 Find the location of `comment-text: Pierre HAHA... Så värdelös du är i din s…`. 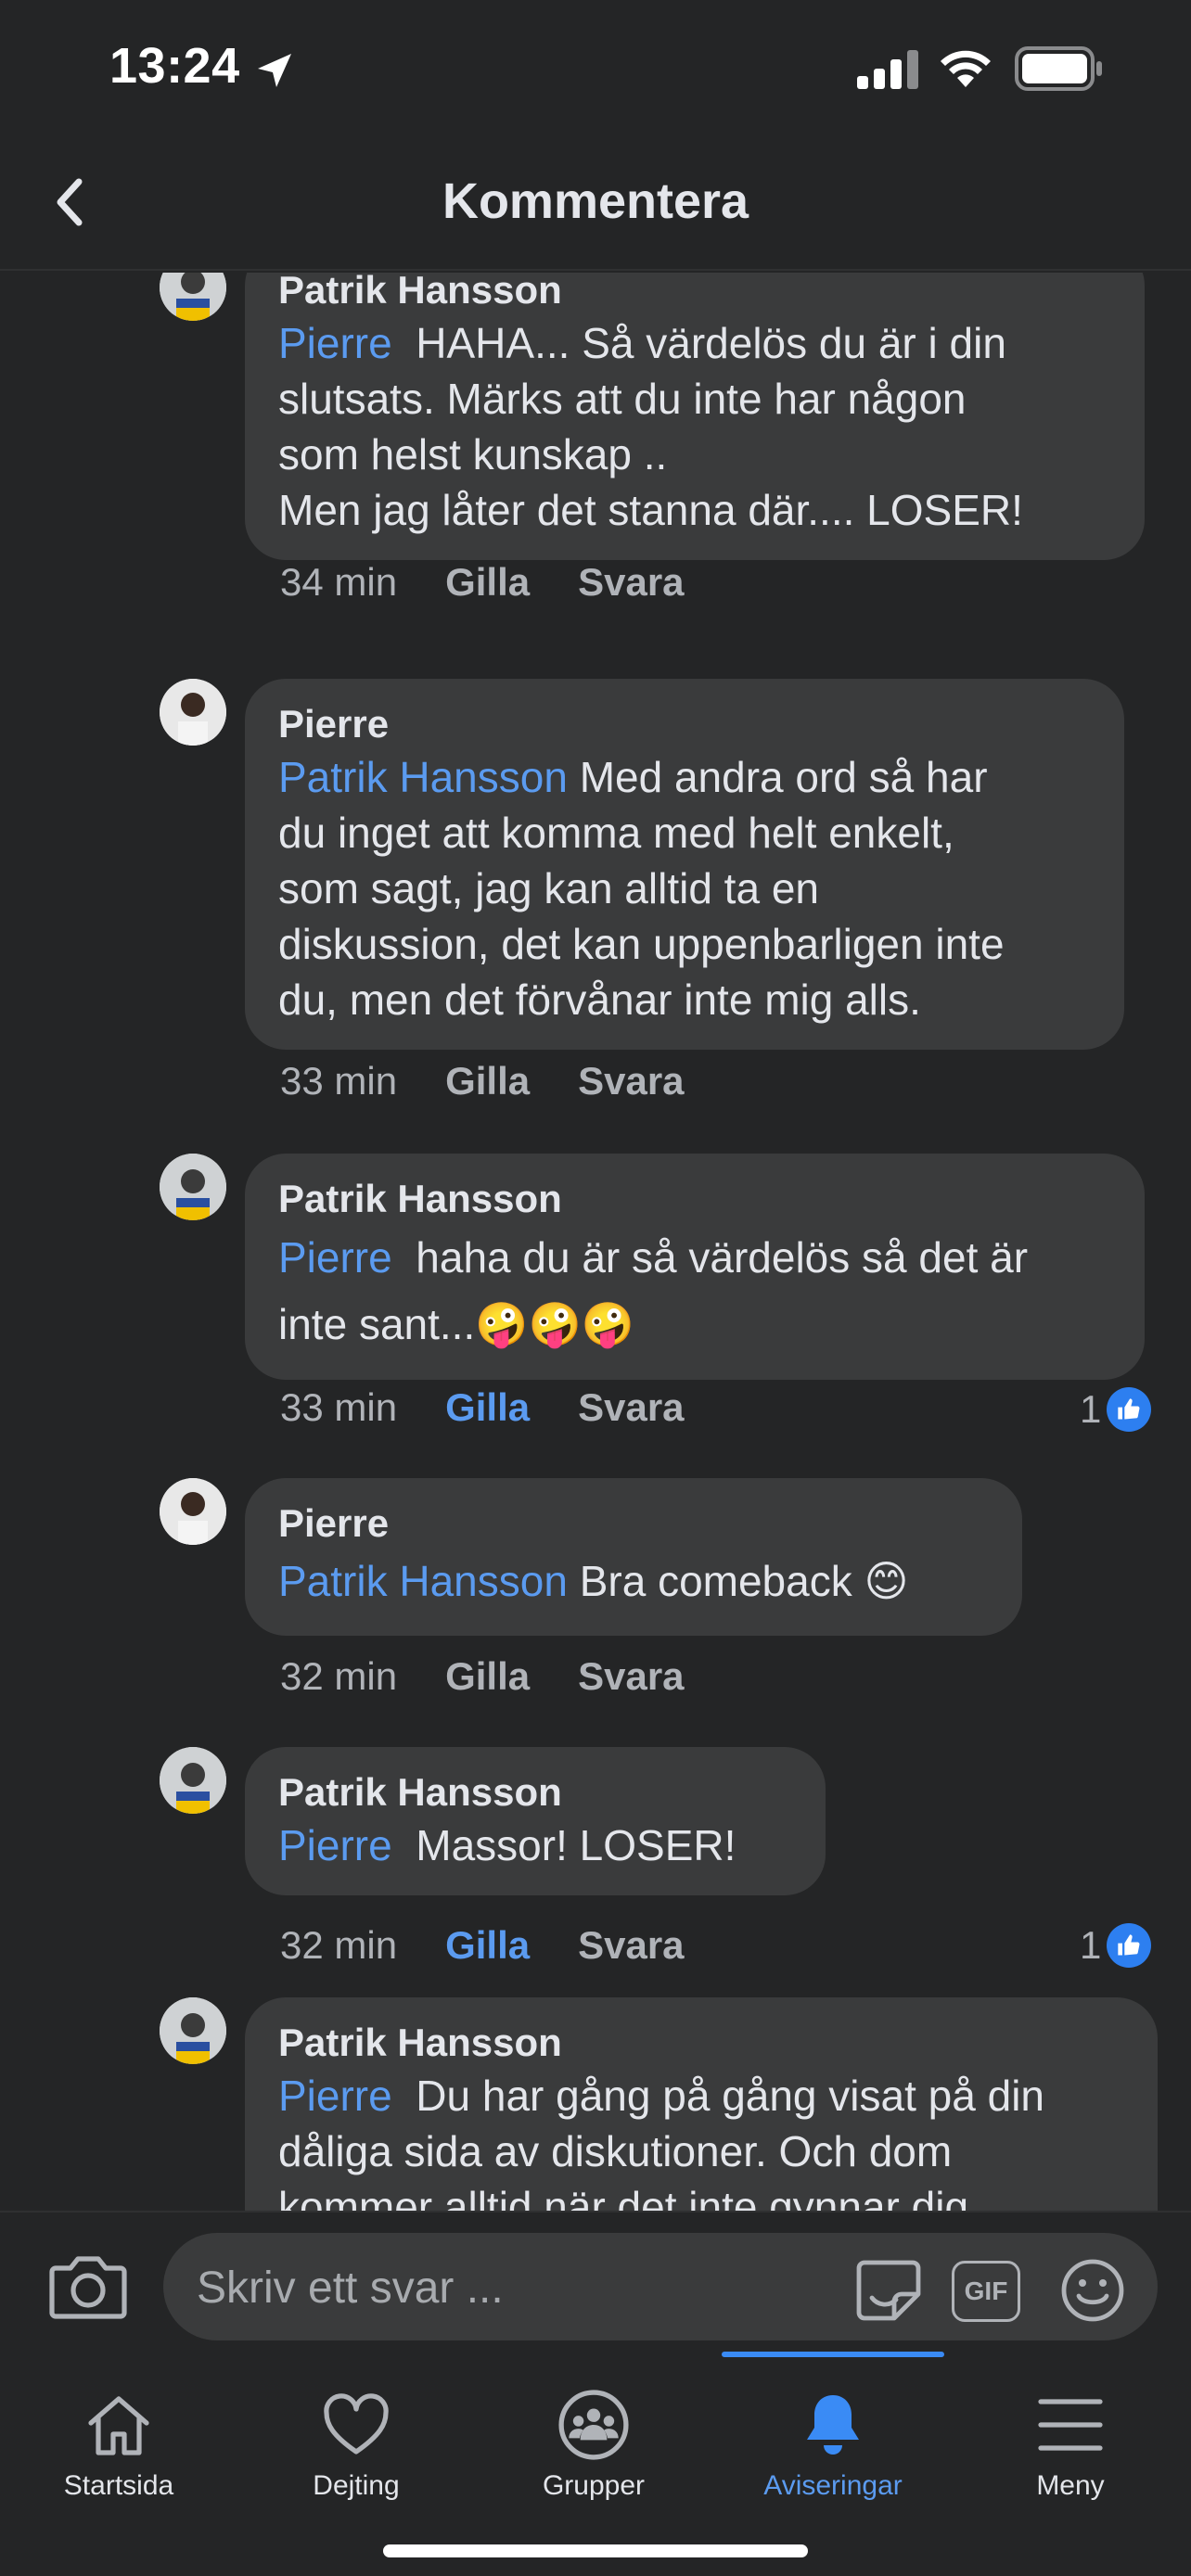

comment-text: Pierre HAHA... Så värdelös du är i din s… is located at coordinates (650, 426).